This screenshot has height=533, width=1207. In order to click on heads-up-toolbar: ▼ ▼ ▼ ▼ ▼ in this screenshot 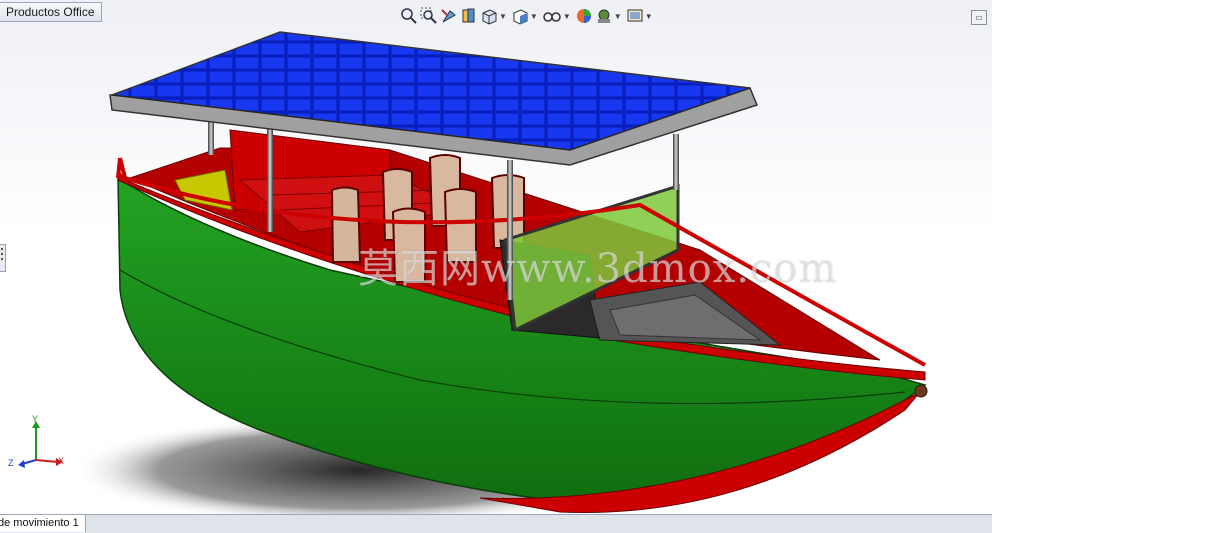, I will do `click(527, 16)`.